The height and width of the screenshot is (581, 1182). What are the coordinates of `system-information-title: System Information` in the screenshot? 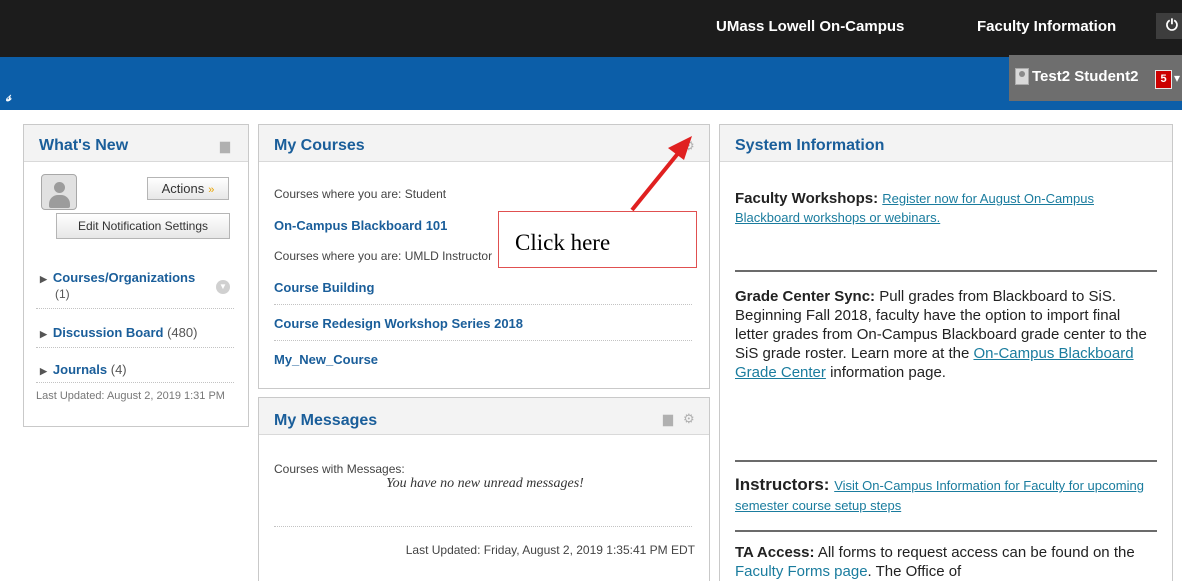 It's located at (810, 145).